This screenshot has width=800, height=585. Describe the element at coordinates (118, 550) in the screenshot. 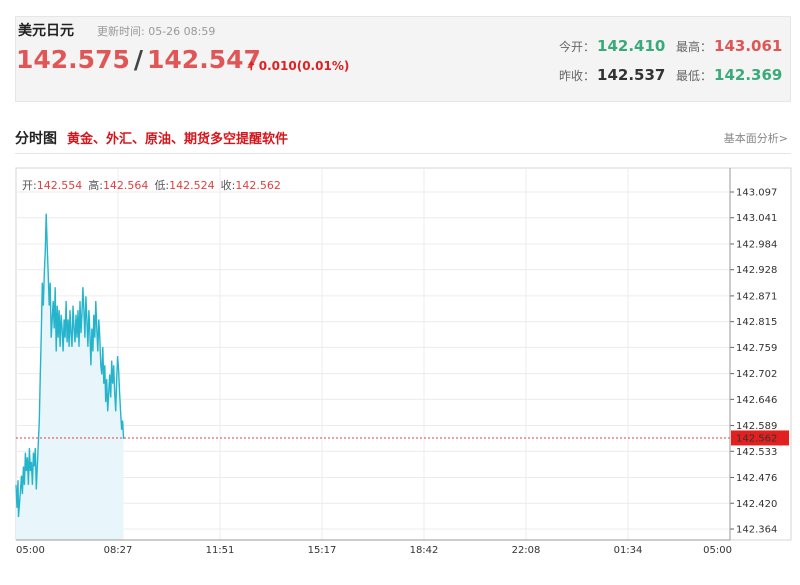

I see `x-tick-label: 08:27` at that location.